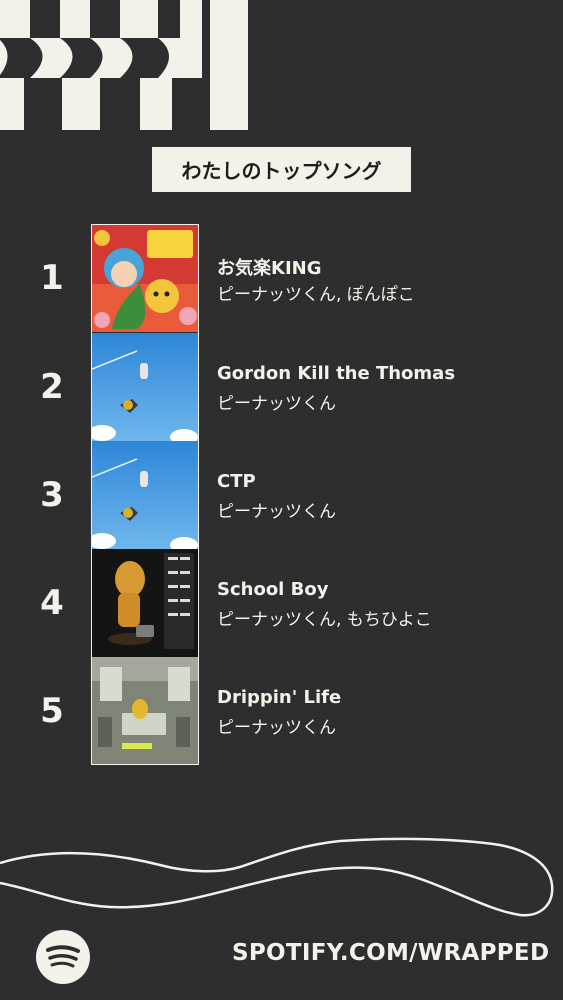 The width and height of the screenshot is (563, 1000). I want to click on track-row: 2 Gordon Kill the Thomas ピーナッツくん, so click(281, 387).